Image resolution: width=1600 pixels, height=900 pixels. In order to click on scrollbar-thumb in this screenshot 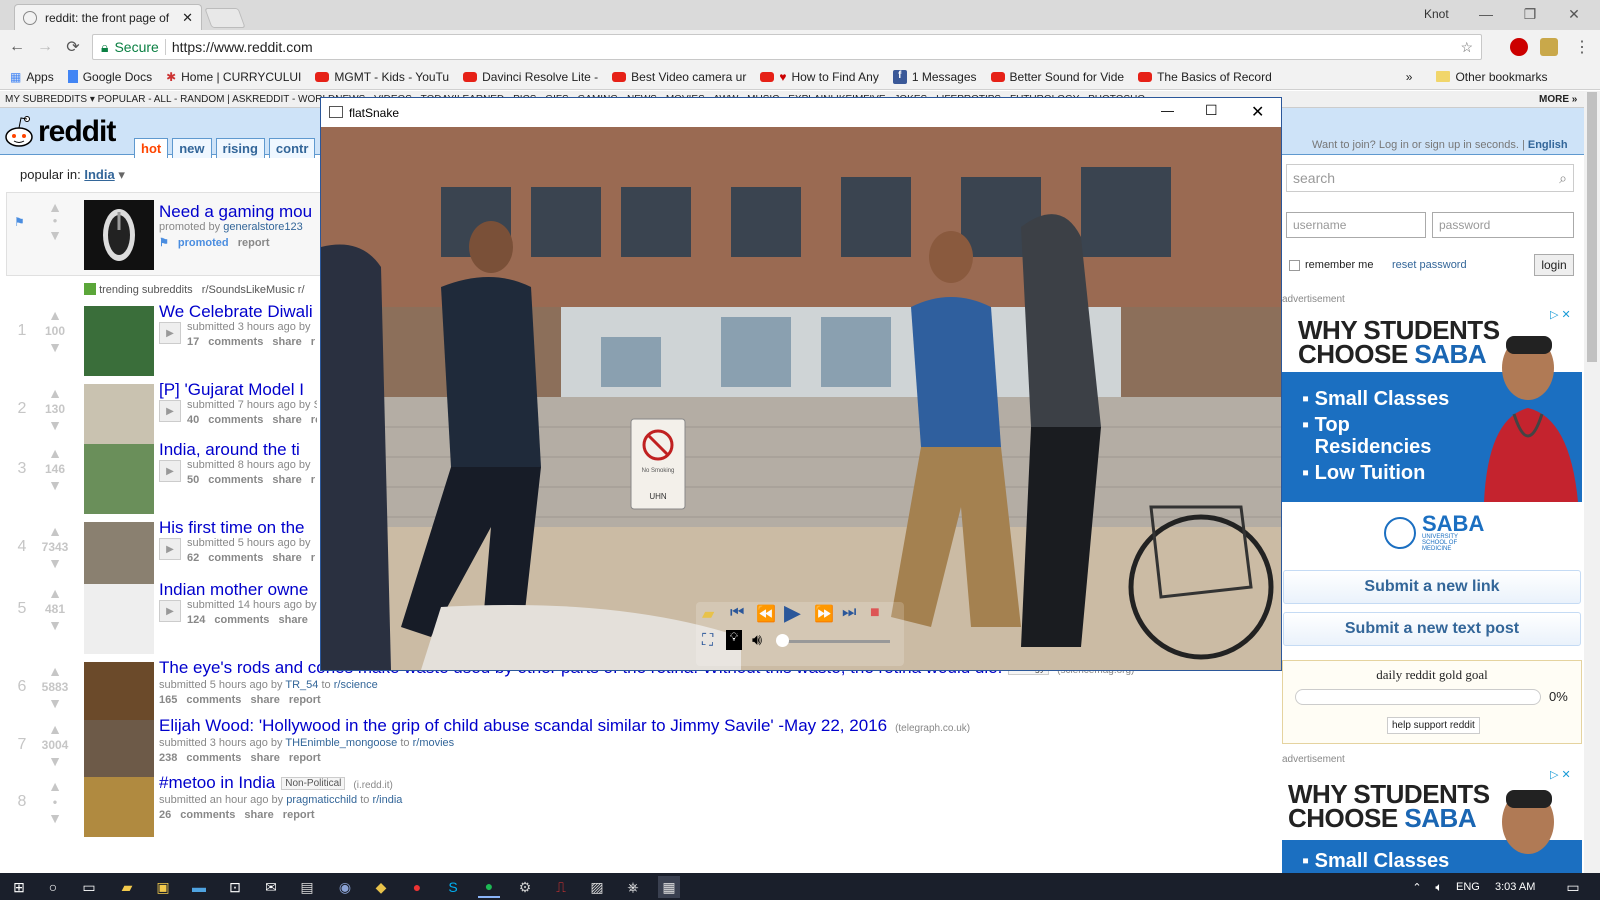, I will do `click(1592, 227)`.